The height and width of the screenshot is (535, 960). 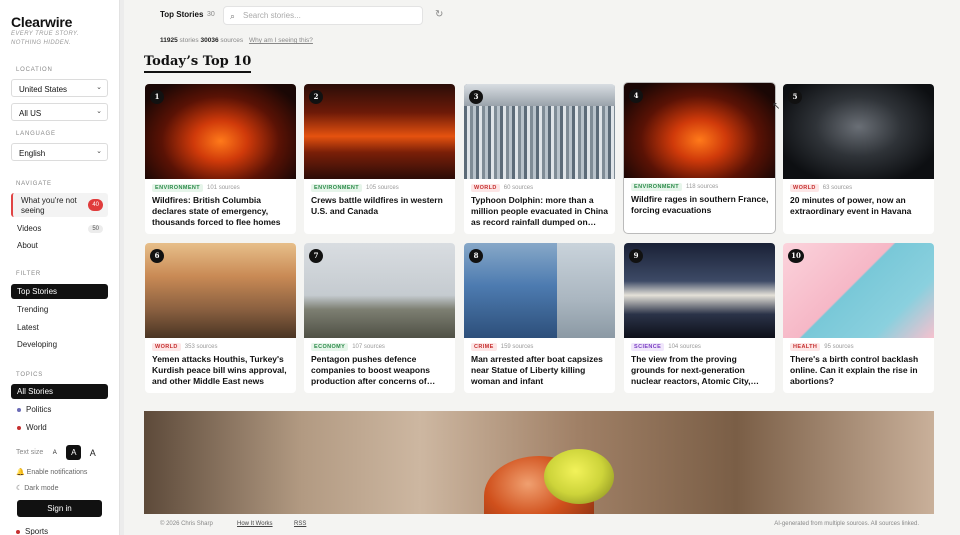 What do you see at coordinates (837, 188) in the screenshot?
I see `source-count: 63 sources` at bounding box center [837, 188].